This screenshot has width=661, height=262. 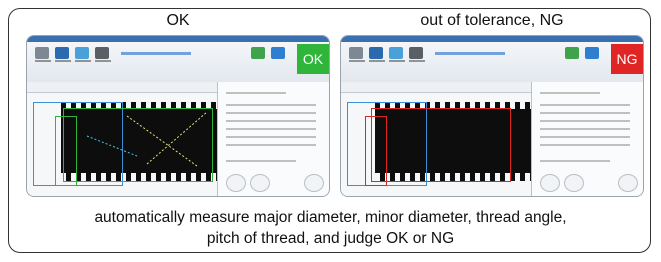 I want to click on ok-panel-label: OK, so click(x=178, y=20).